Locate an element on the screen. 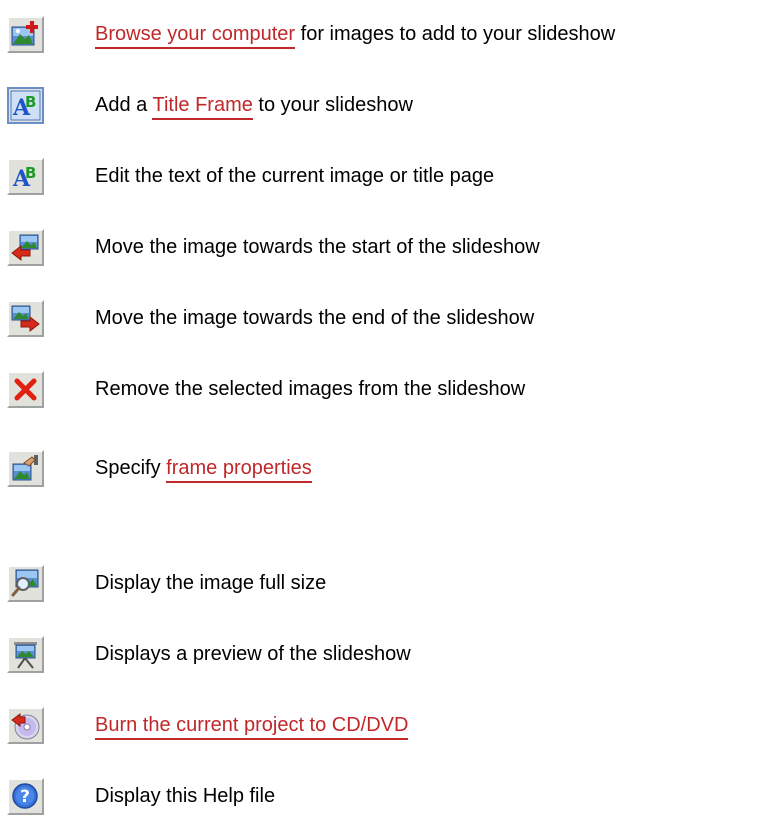 This screenshot has width=773, height=838. burn-disc-icon is located at coordinates (25, 726).